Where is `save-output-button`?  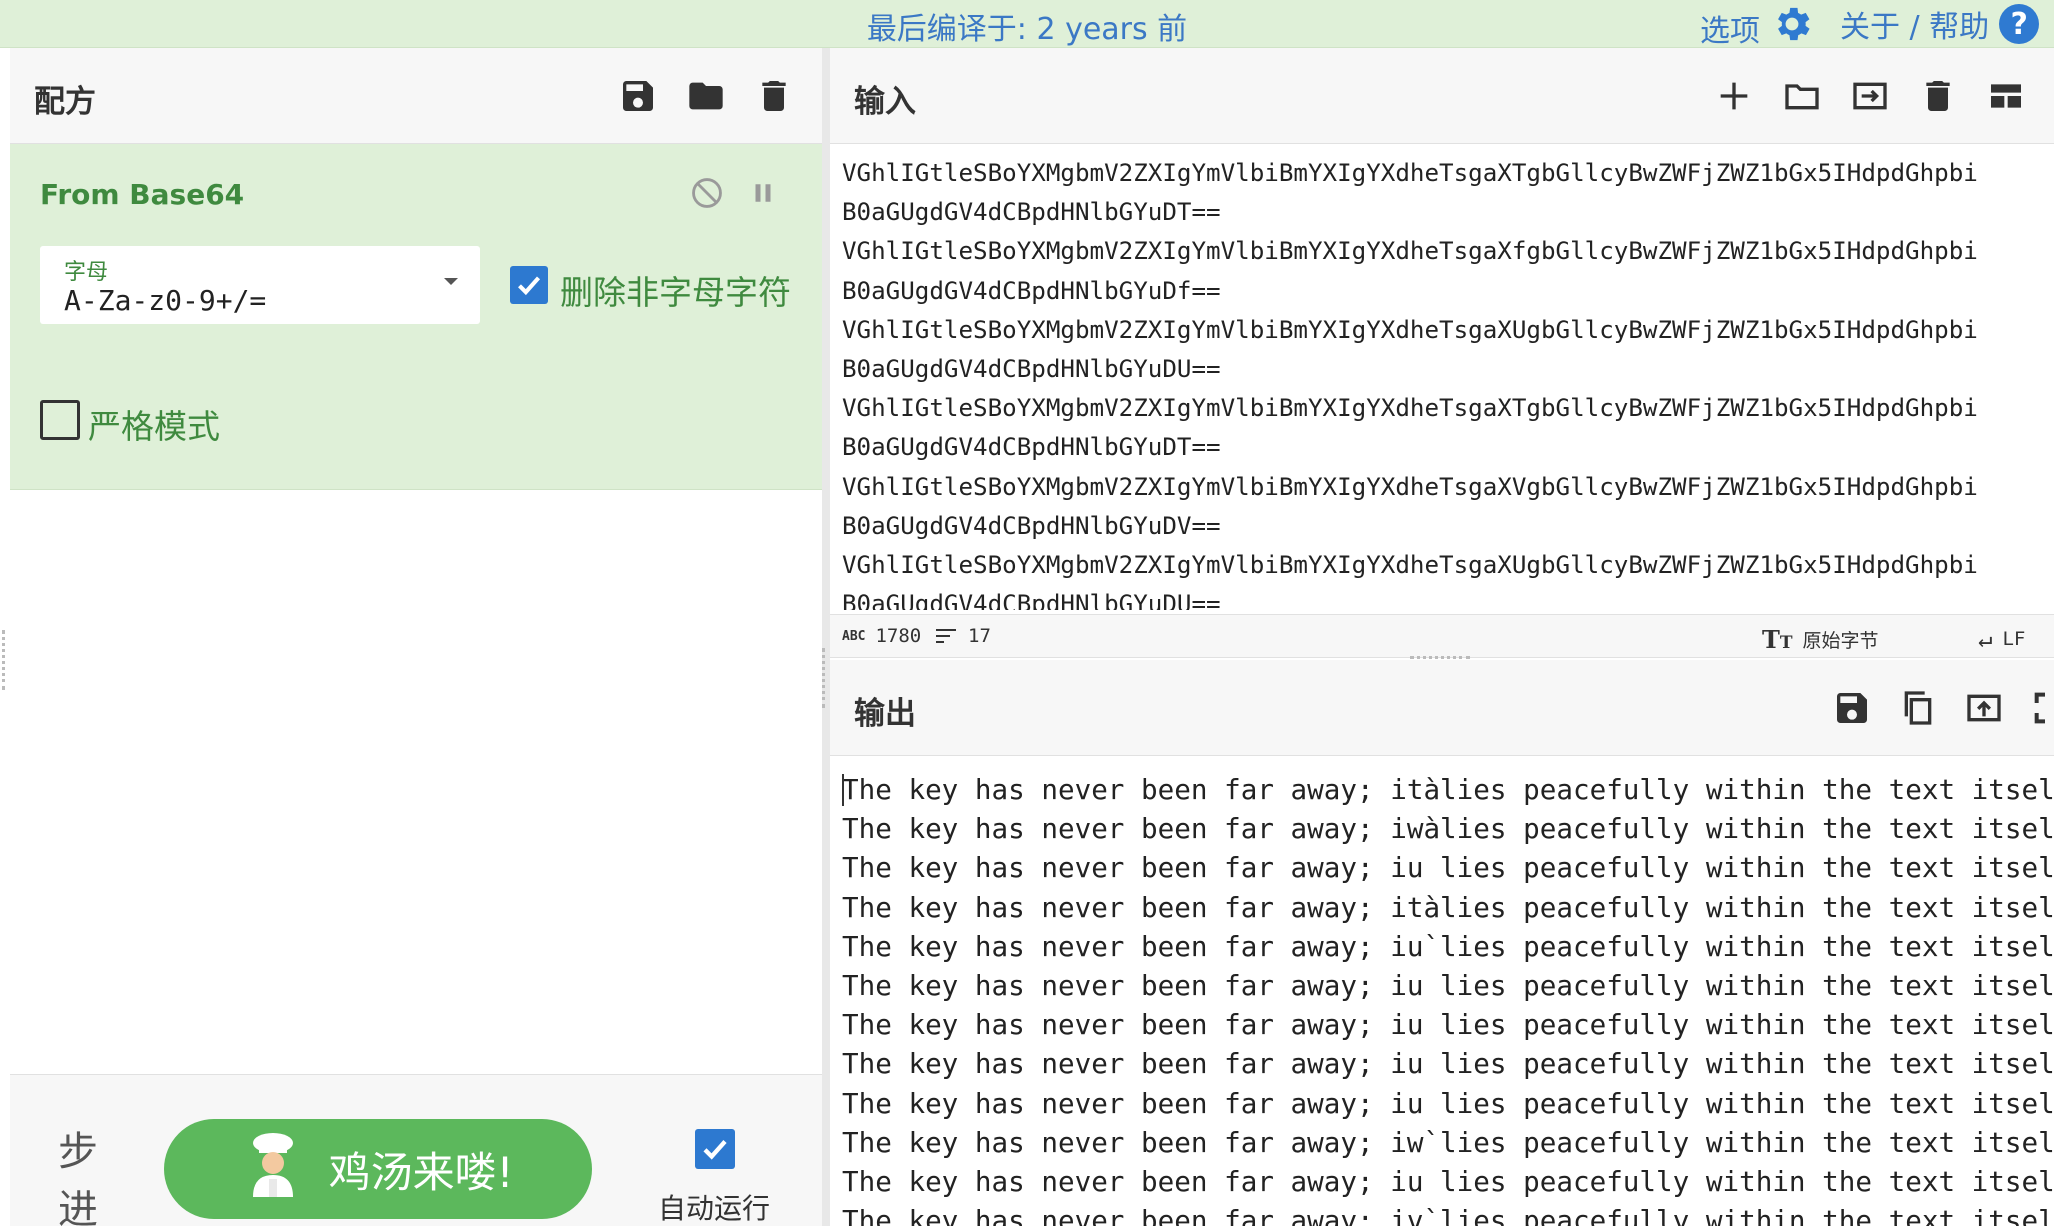
save-output-button is located at coordinates (1852, 708).